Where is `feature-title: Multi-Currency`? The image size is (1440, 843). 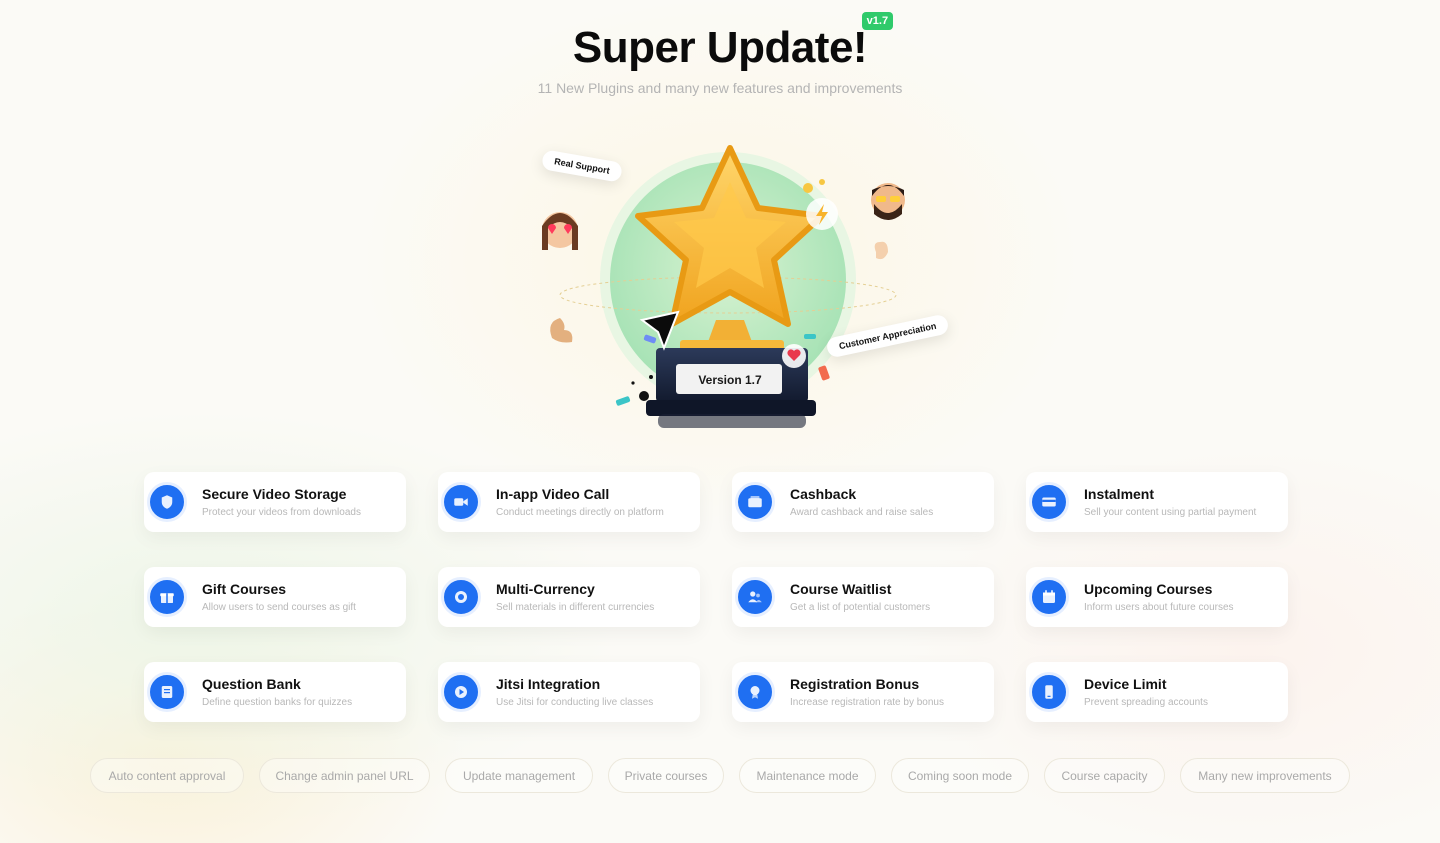
feature-title: Multi-Currency is located at coordinates (545, 589).